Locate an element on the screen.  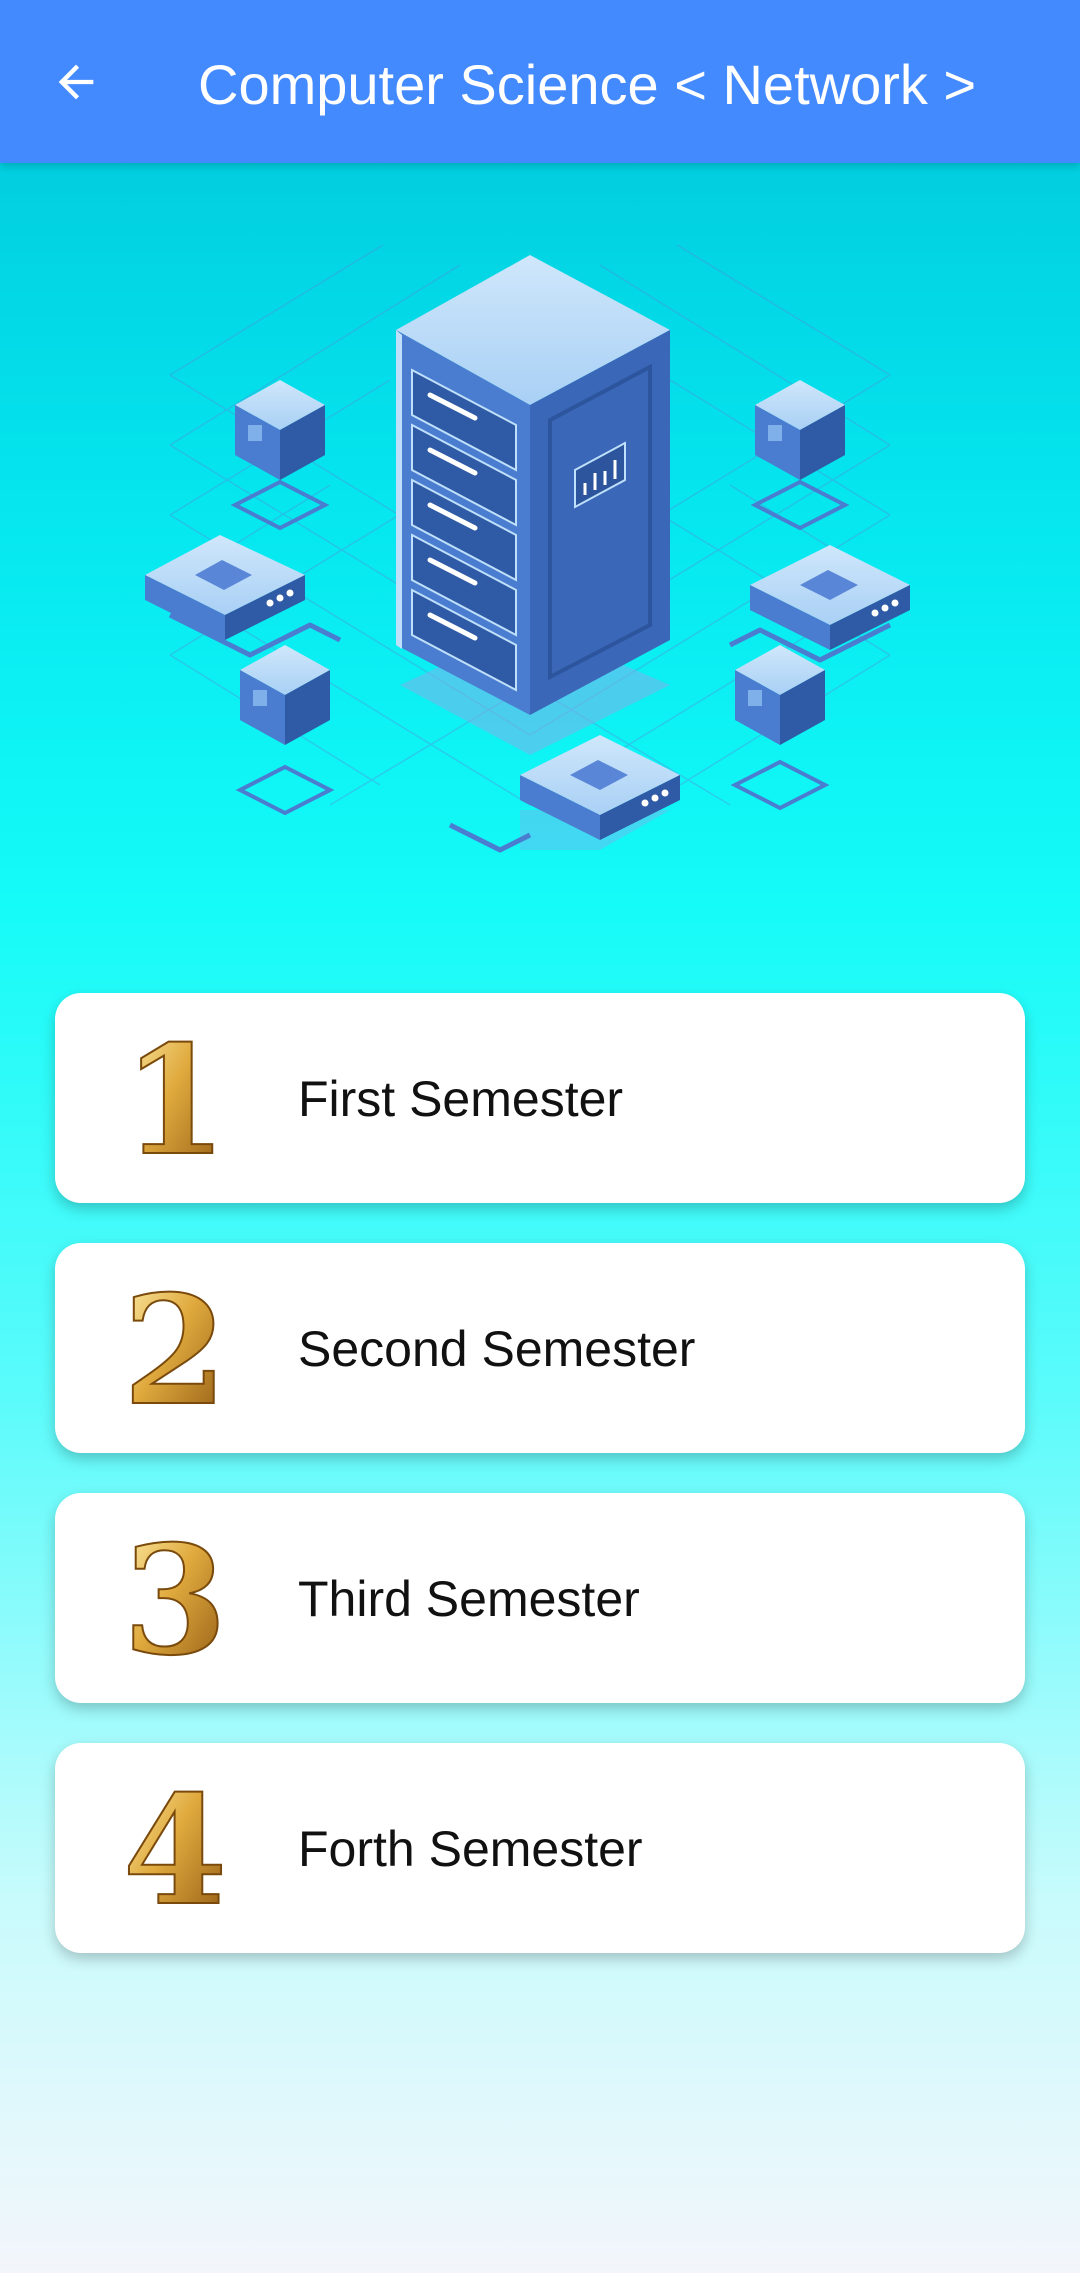
arrow-left-icon is located at coordinates (76, 82).